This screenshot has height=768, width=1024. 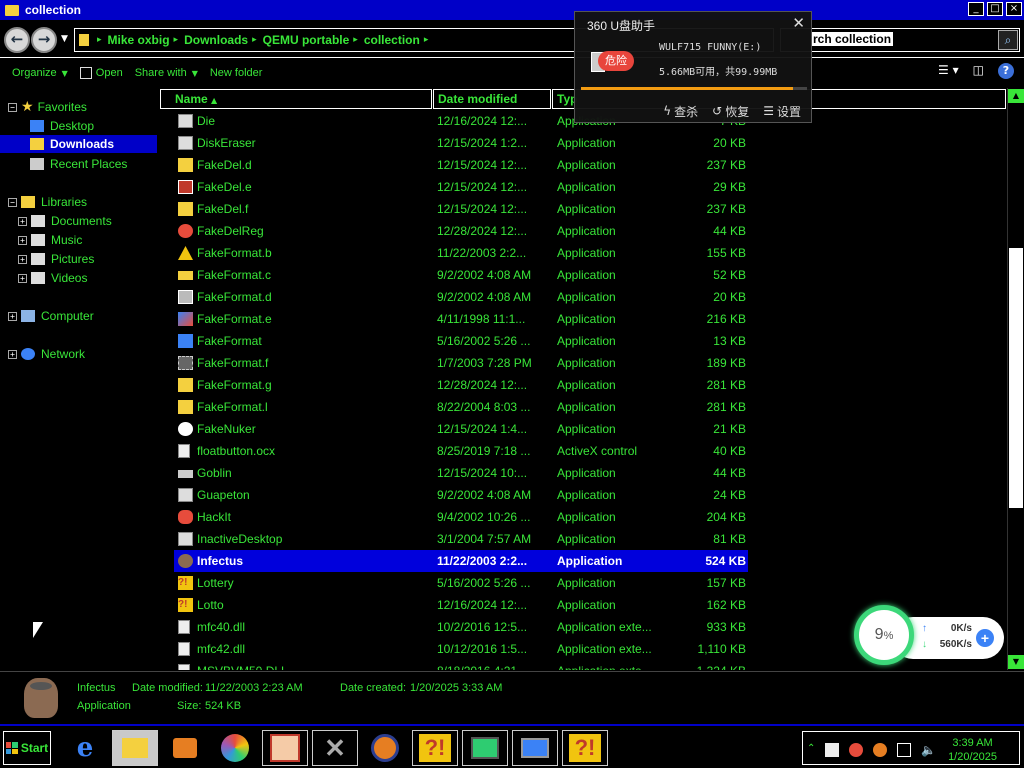 What do you see at coordinates (585, 748) in the screenshot?
I see `question-app-icon-2: ?!` at bounding box center [585, 748].